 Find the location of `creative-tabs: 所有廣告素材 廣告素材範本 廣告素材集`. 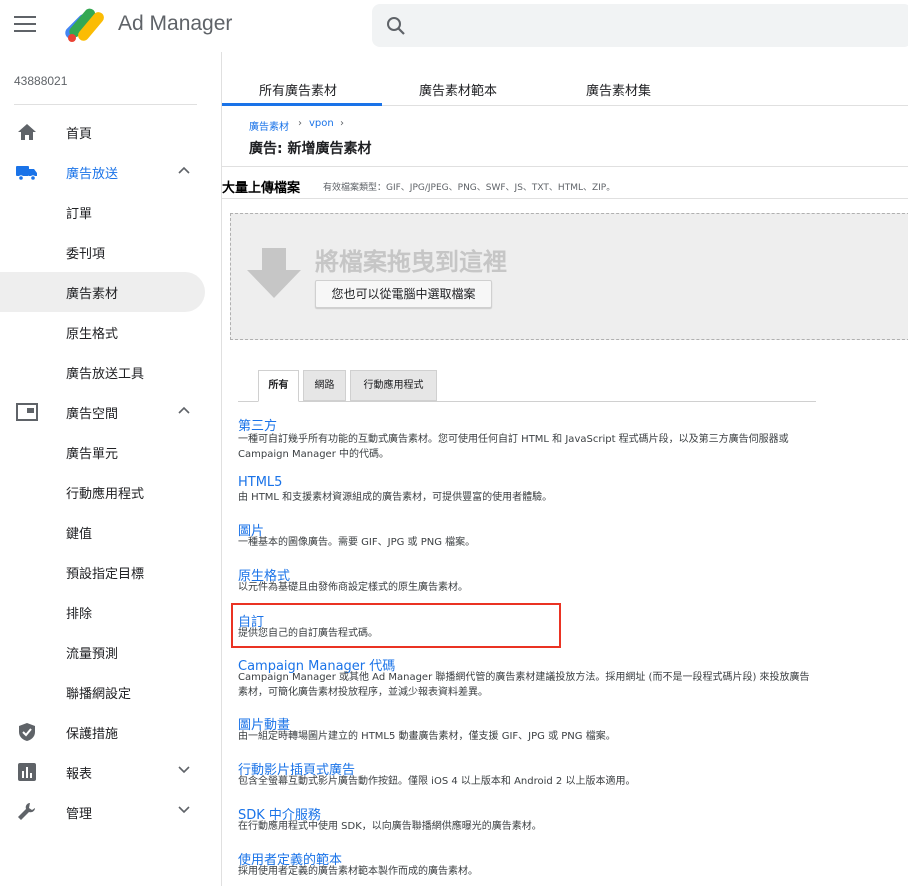

creative-tabs: 所有廣告素材 廣告素材範本 廣告素材集 is located at coordinates (565, 89).